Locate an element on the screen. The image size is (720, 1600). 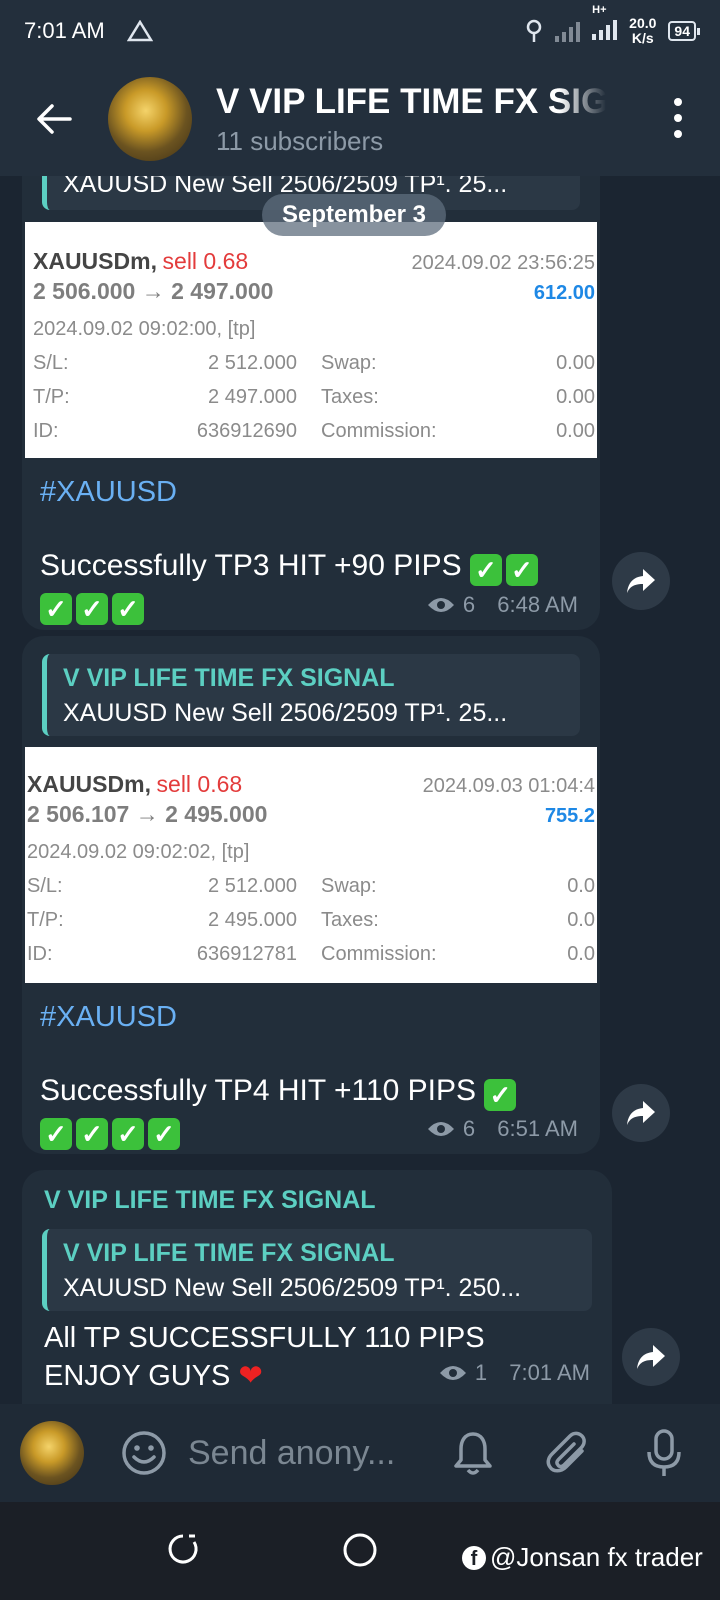
message-meta: 6 6:51 AM is located at coordinates (502, 1129).